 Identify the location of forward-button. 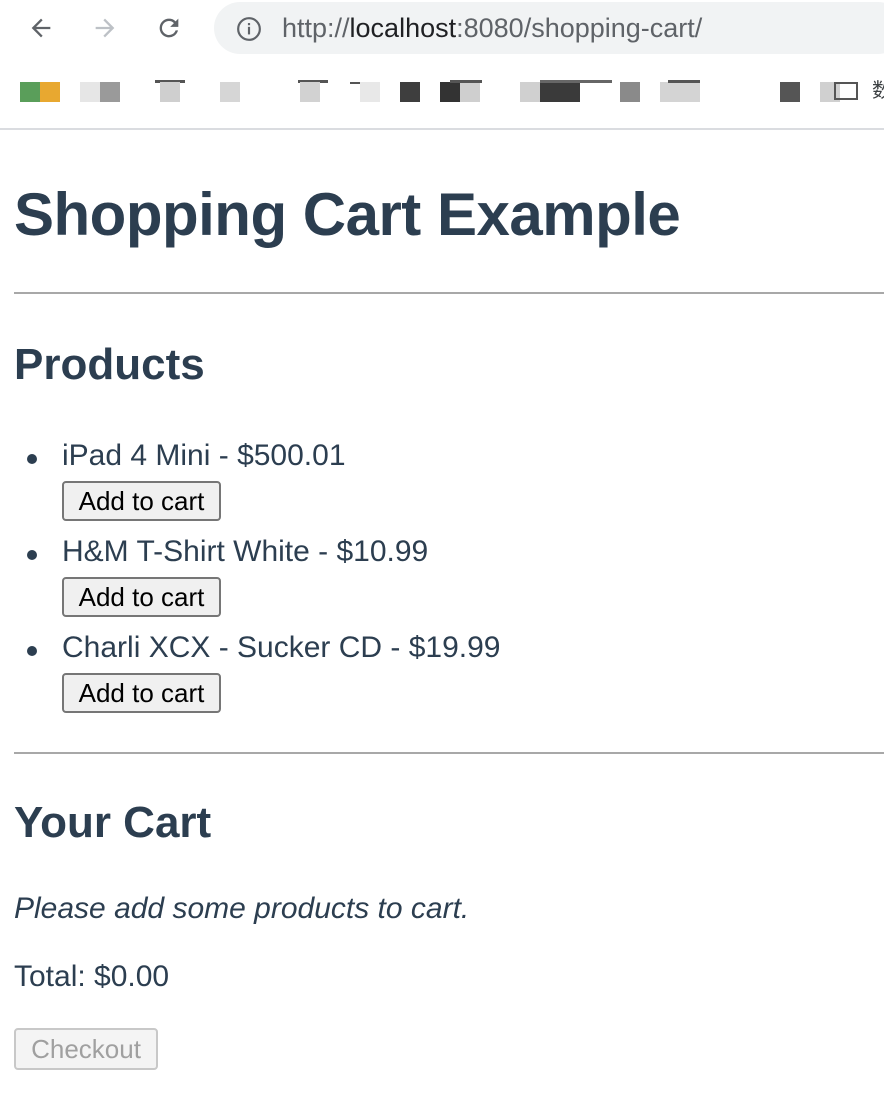
(105, 28).